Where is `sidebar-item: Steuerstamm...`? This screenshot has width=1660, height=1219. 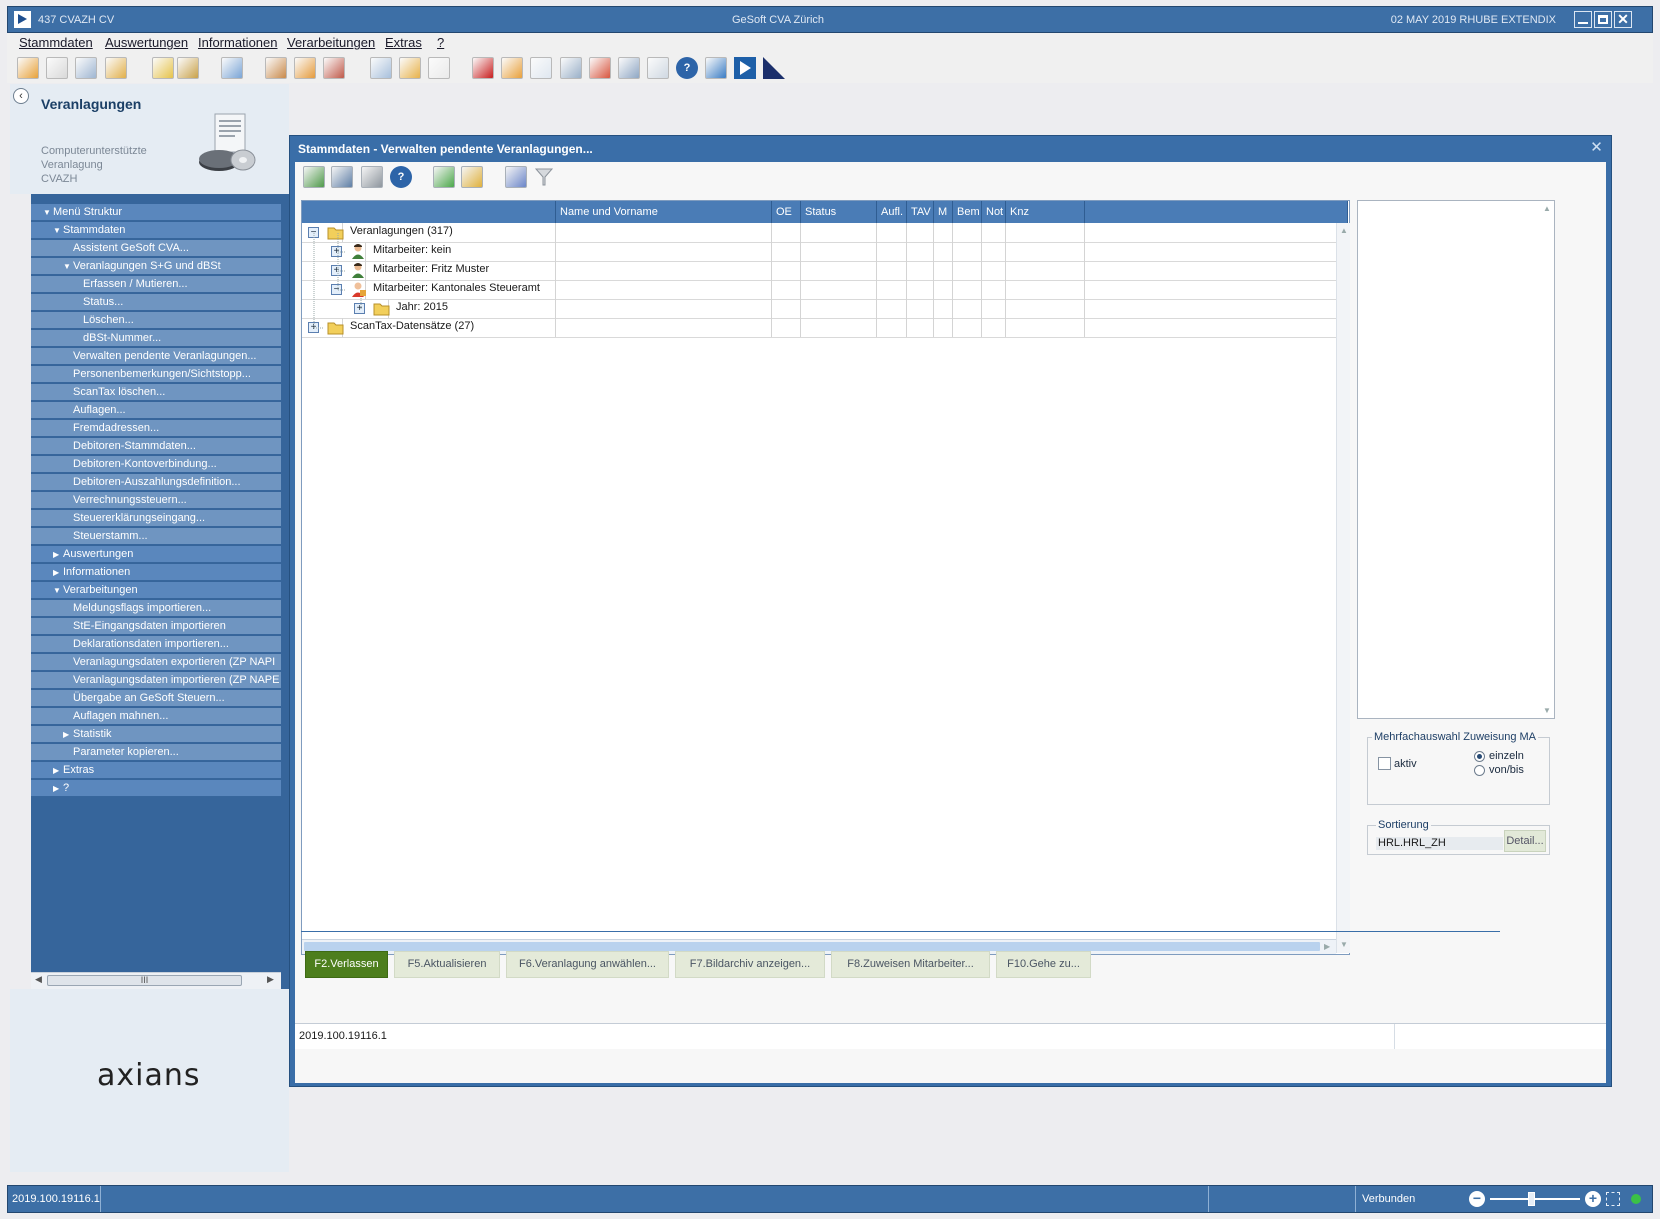
sidebar-item: Steuerstamm... is located at coordinates (156, 536).